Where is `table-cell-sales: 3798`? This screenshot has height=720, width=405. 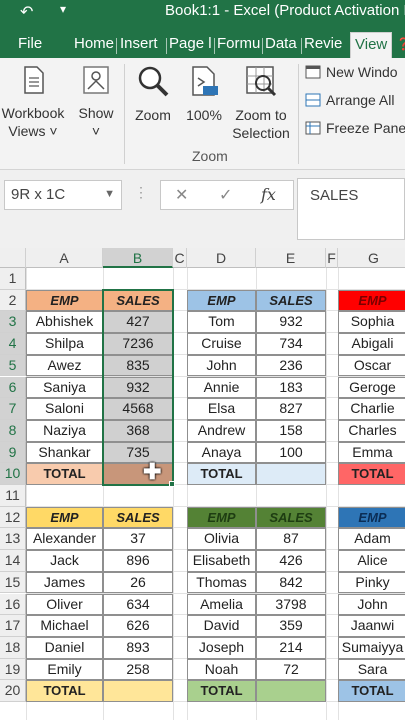 table-cell-sales: 3798 is located at coordinates (291, 604).